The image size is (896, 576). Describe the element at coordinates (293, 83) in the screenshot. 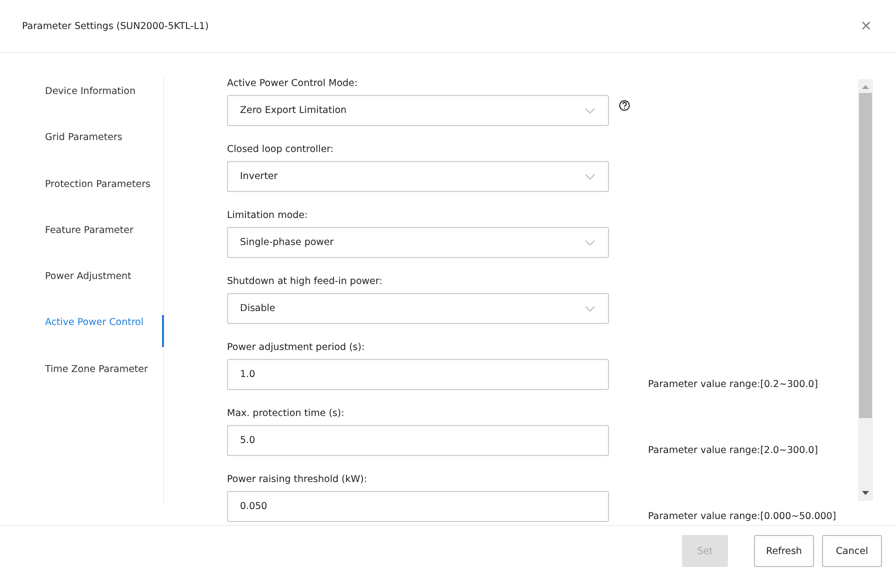

I see `field-label: Active Power Control Mode:` at that location.